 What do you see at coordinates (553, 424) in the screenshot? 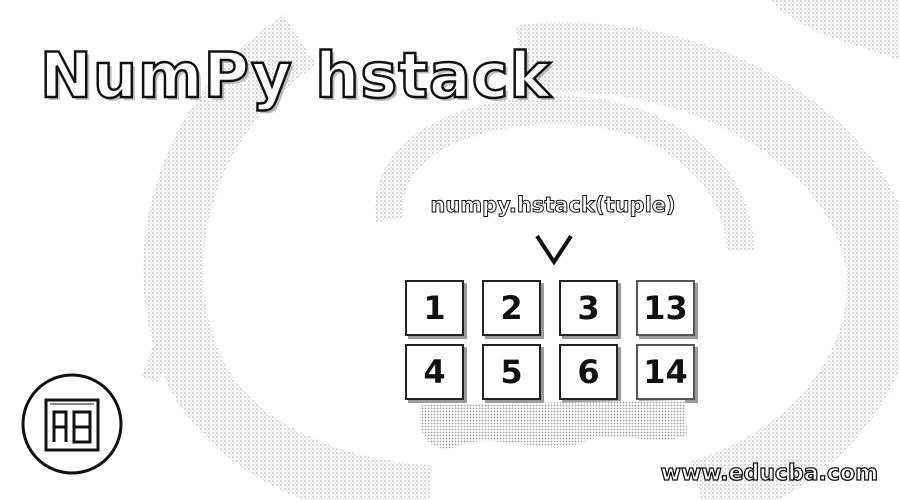
I see `shadow-scribble` at bounding box center [553, 424].